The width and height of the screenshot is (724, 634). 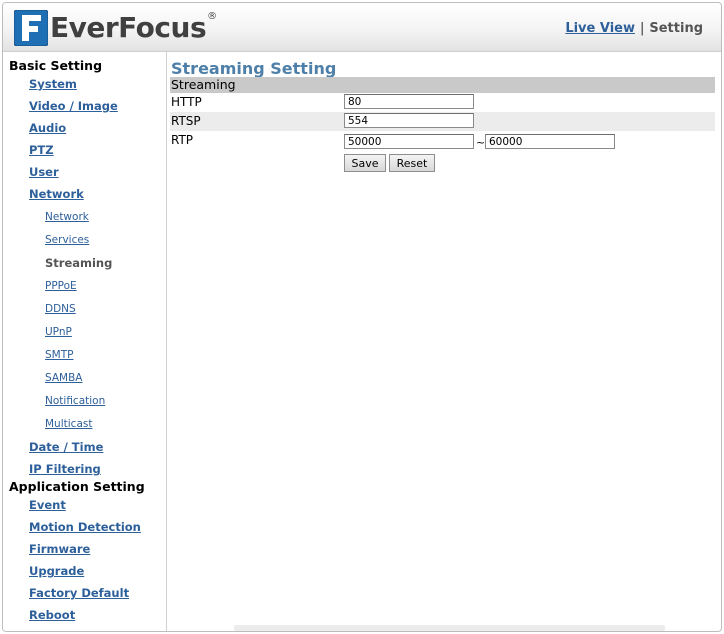 I want to click on rtsp-row: RTSP, so click(x=442, y=121).